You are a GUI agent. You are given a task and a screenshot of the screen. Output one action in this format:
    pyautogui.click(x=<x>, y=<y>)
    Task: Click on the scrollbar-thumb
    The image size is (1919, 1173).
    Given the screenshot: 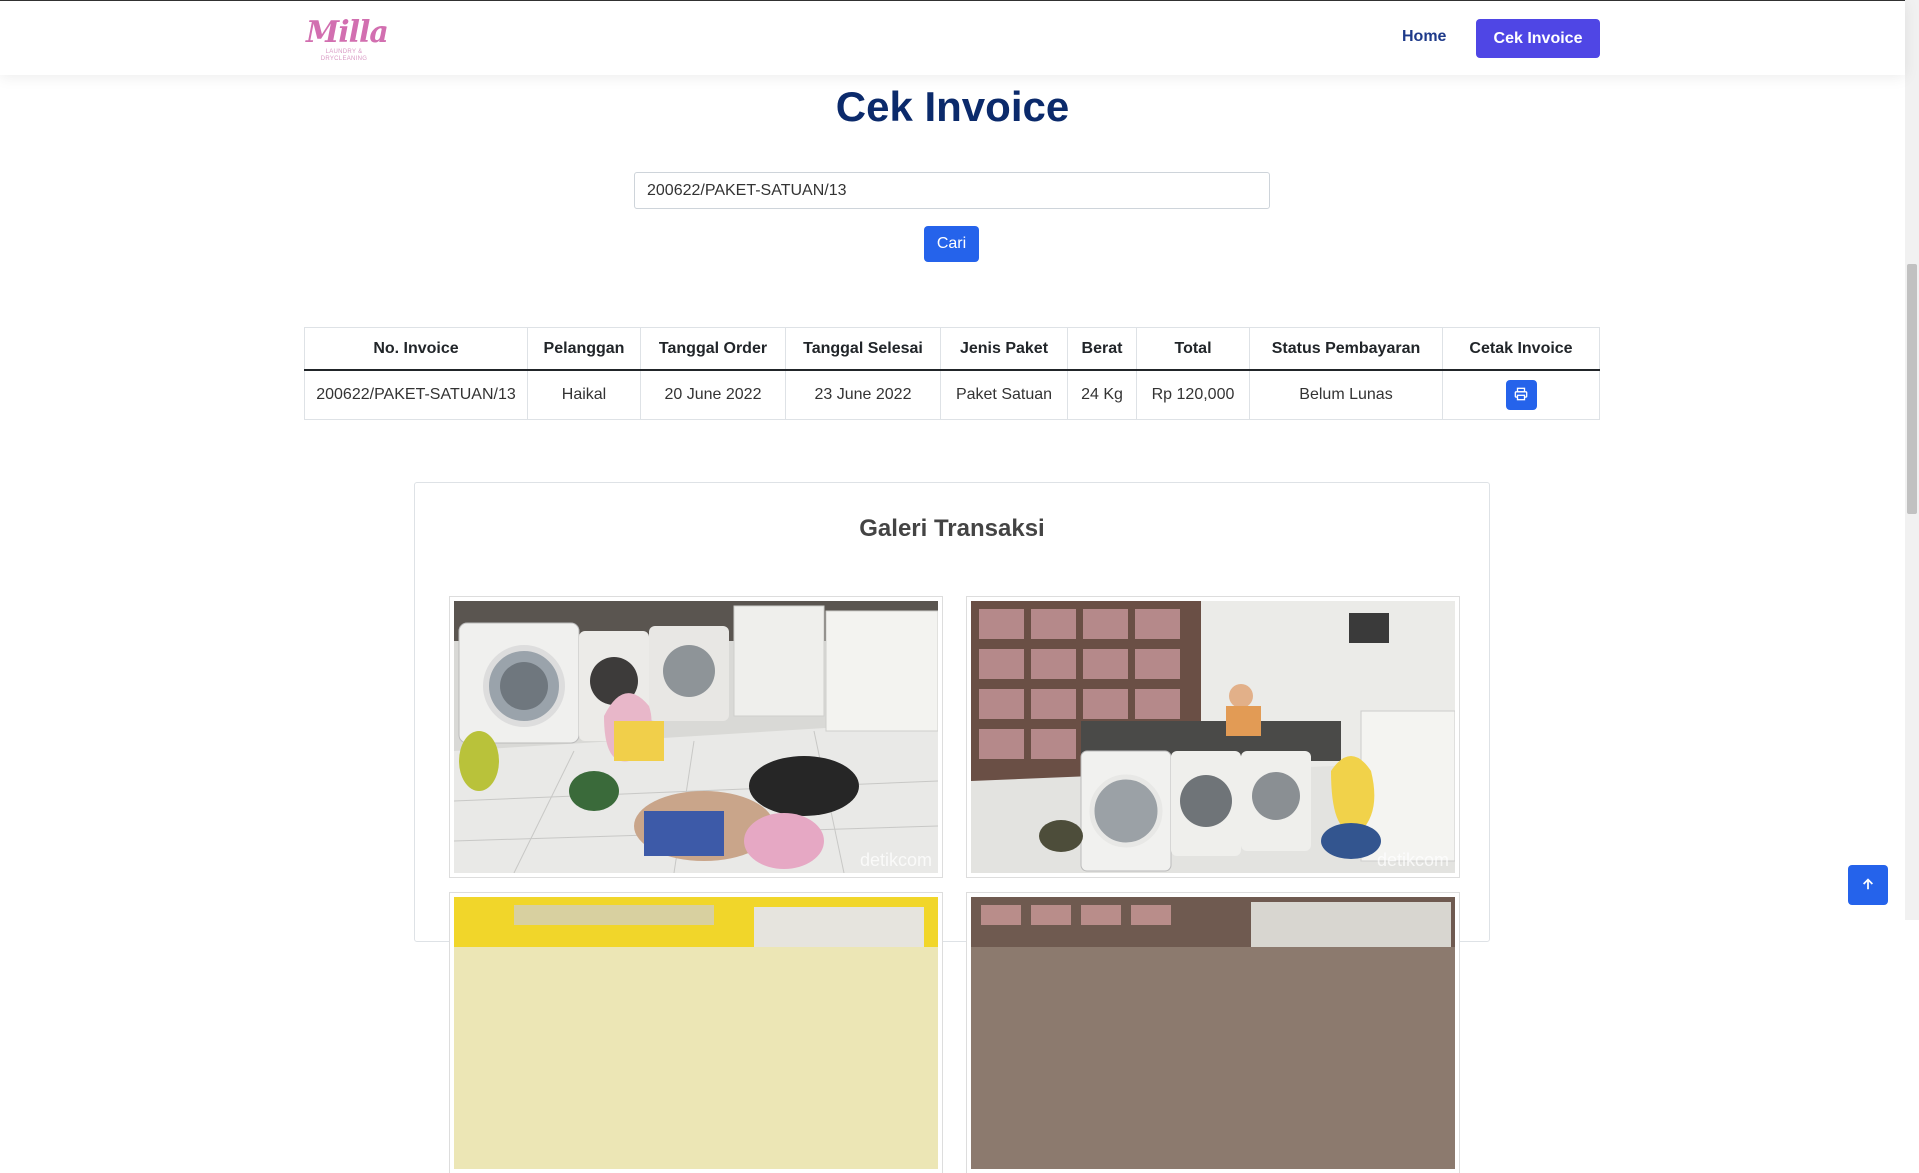 What is the action you would take?
    pyautogui.click(x=1912, y=389)
    